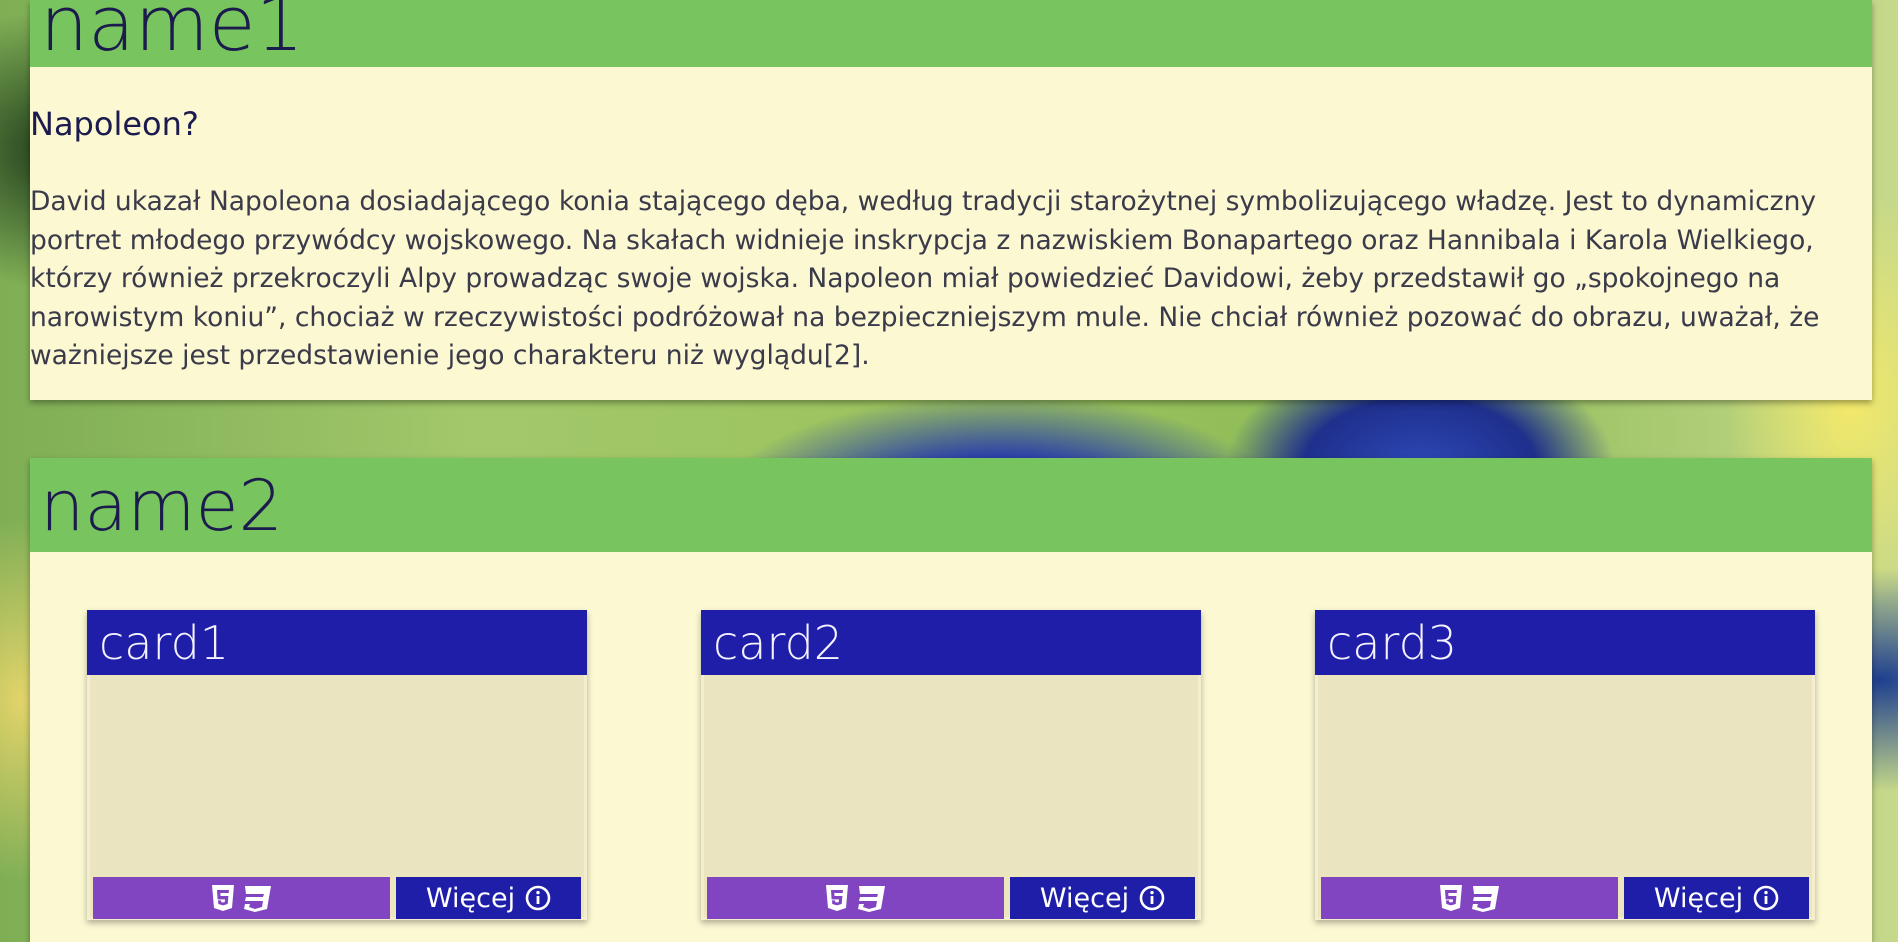 The height and width of the screenshot is (942, 1898). Describe the element at coordinates (951, 33) in the screenshot. I see `section-title: name1` at that location.